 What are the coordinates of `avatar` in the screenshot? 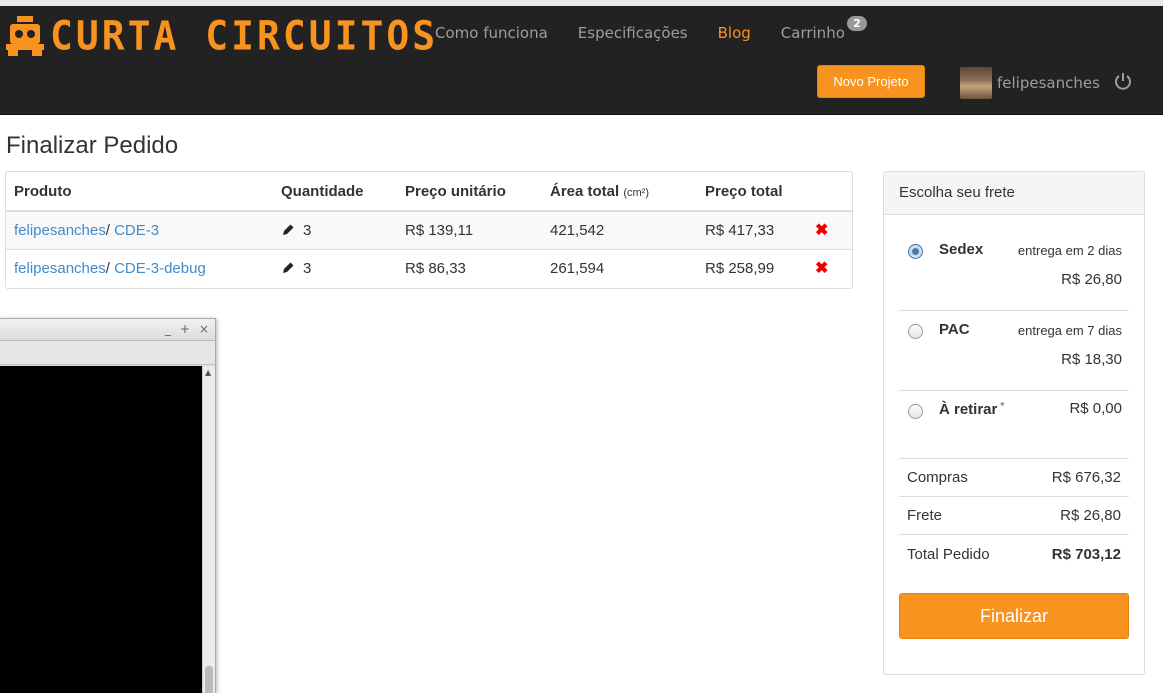 It's located at (976, 83).